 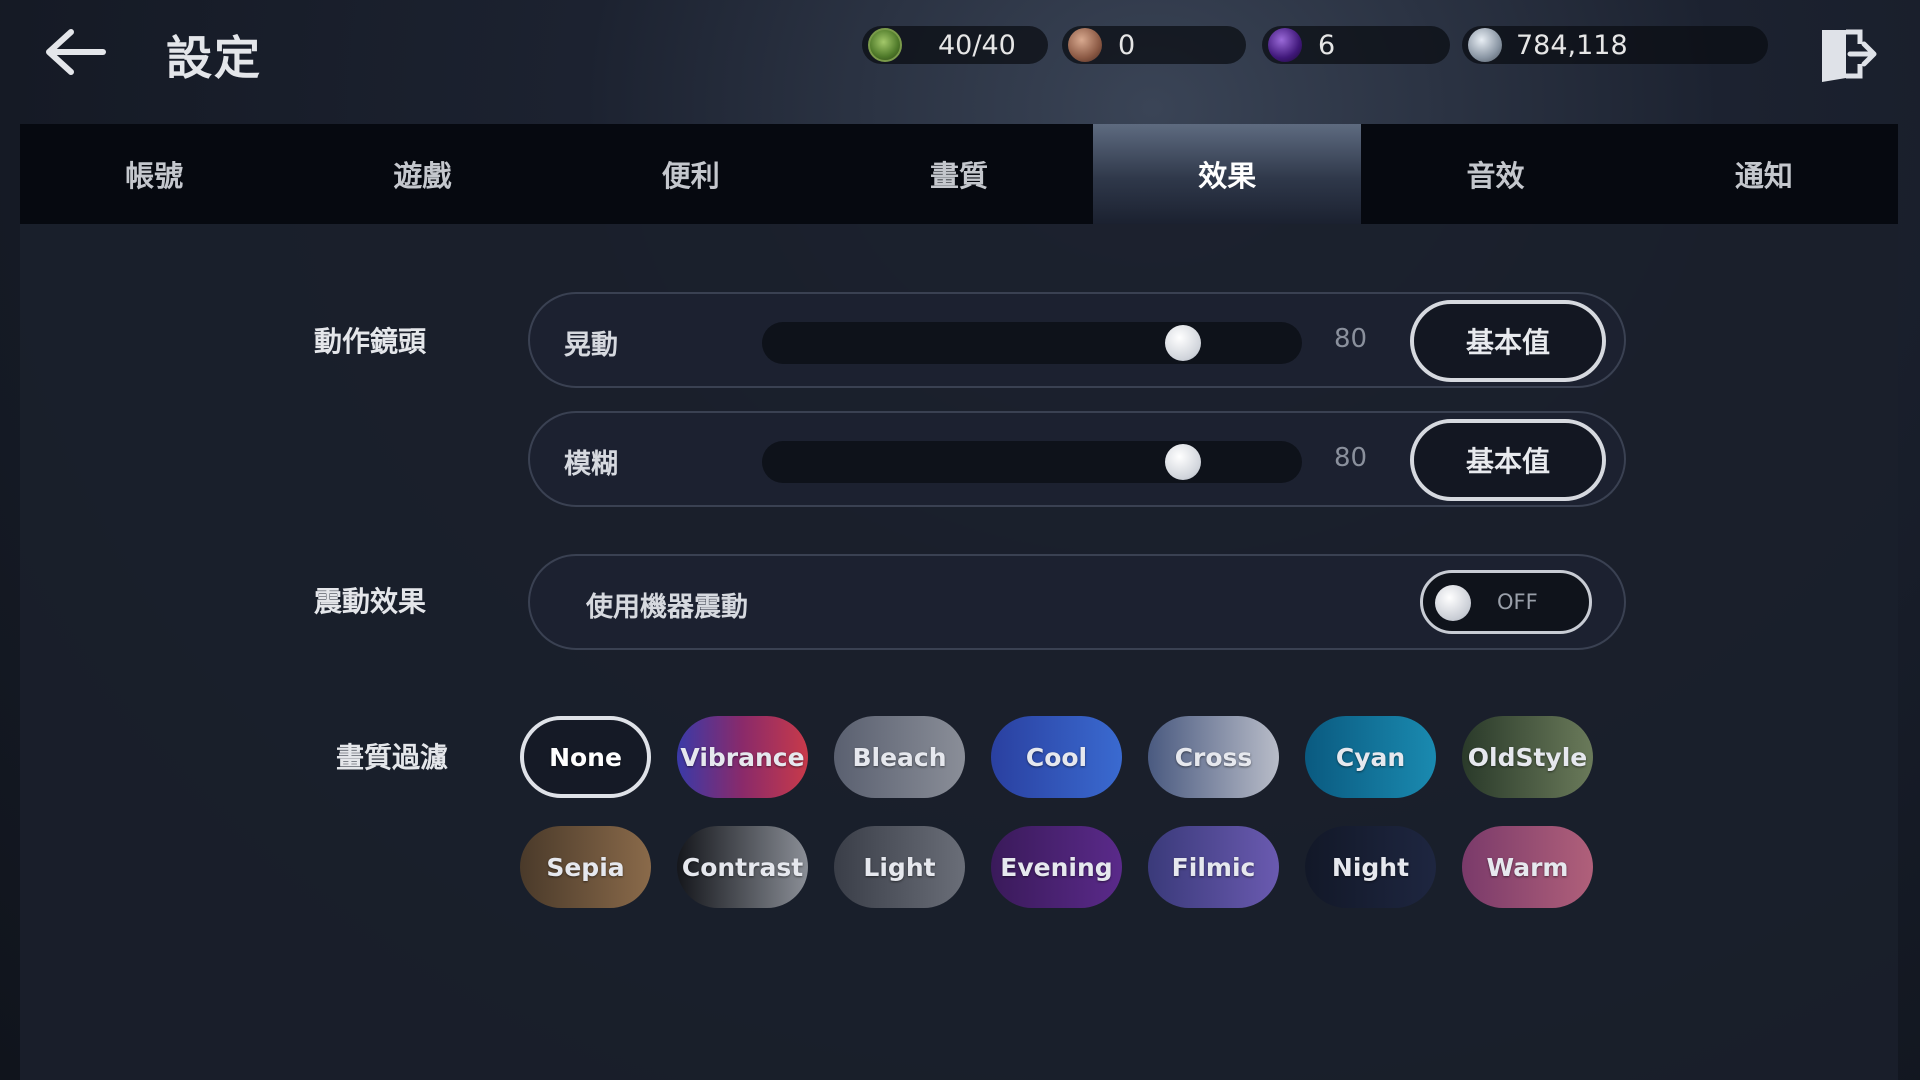 What do you see at coordinates (1227, 174) in the screenshot?
I see `tab-4: 效果` at bounding box center [1227, 174].